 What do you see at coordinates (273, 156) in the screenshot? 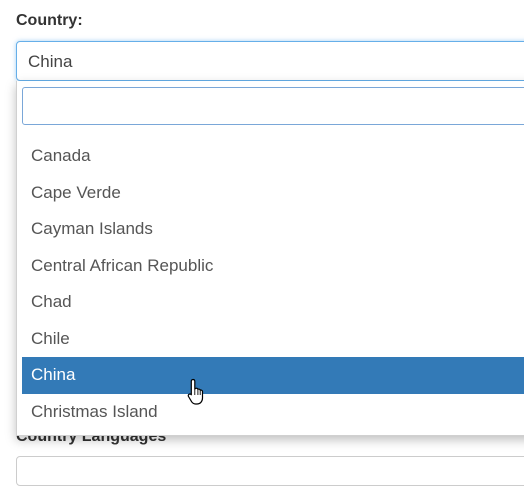
I see `option-item: Canada` at bounding box center [273, 156].